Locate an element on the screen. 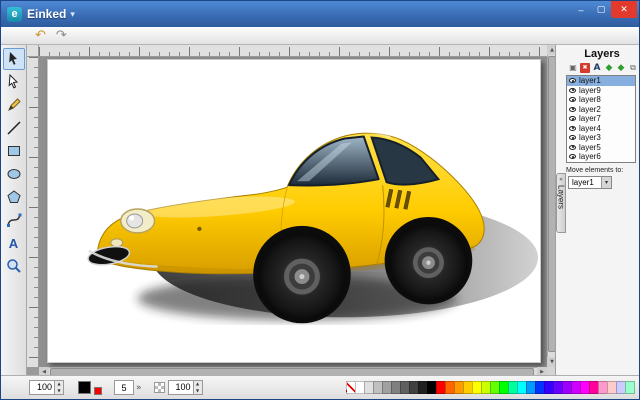  redo-icon: ↷ is located at coordinates (61, 35).